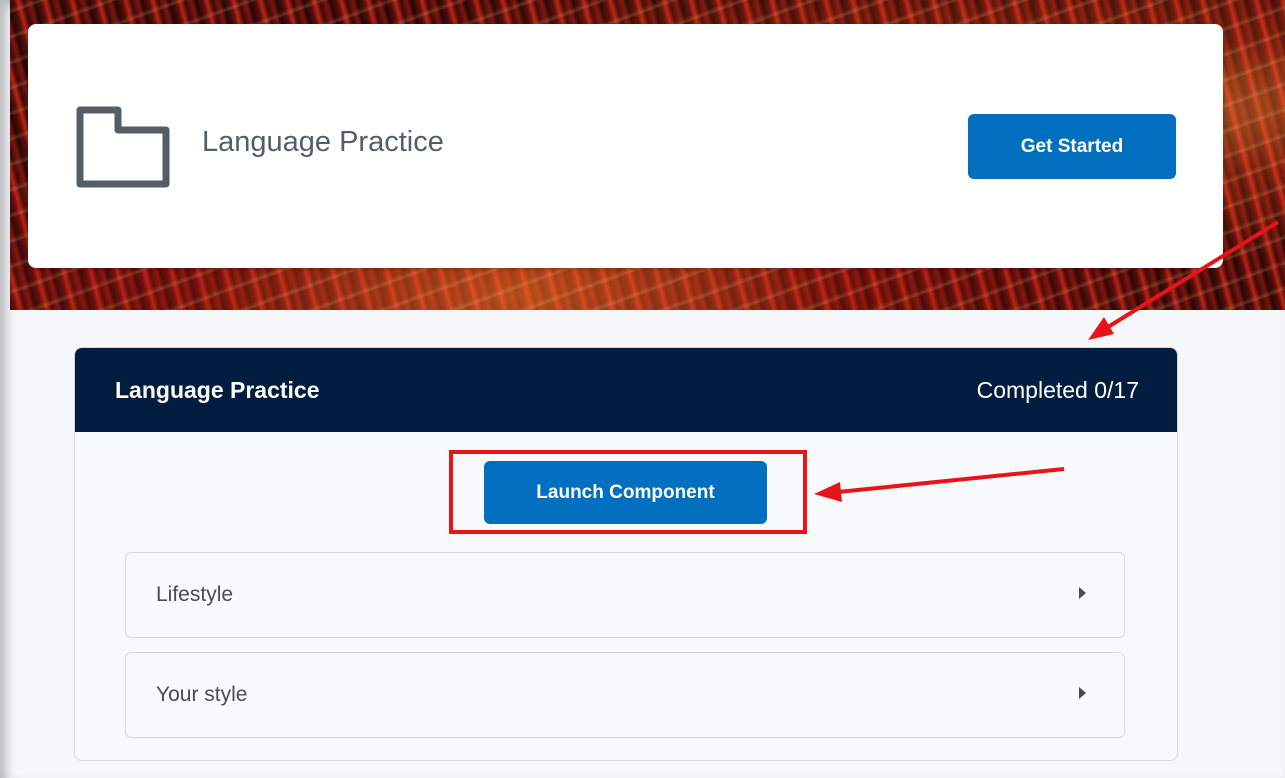 The image size is (1285, 778). What do you see at coordinates (195, 594) in the screenshot?
I see `list-item-label: Lifestyle` at bounding box center [195, 594].